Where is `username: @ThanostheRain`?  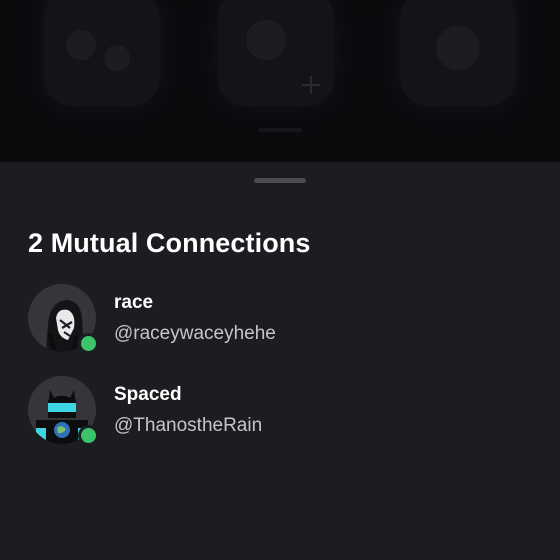 username: @ThanostheRain is located at coordinates (188, 425).